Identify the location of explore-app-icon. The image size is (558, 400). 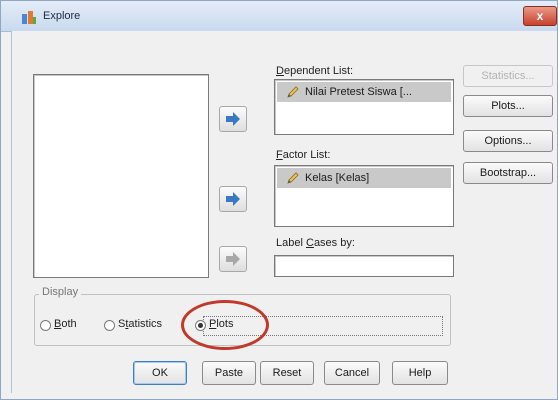
(29, 17).